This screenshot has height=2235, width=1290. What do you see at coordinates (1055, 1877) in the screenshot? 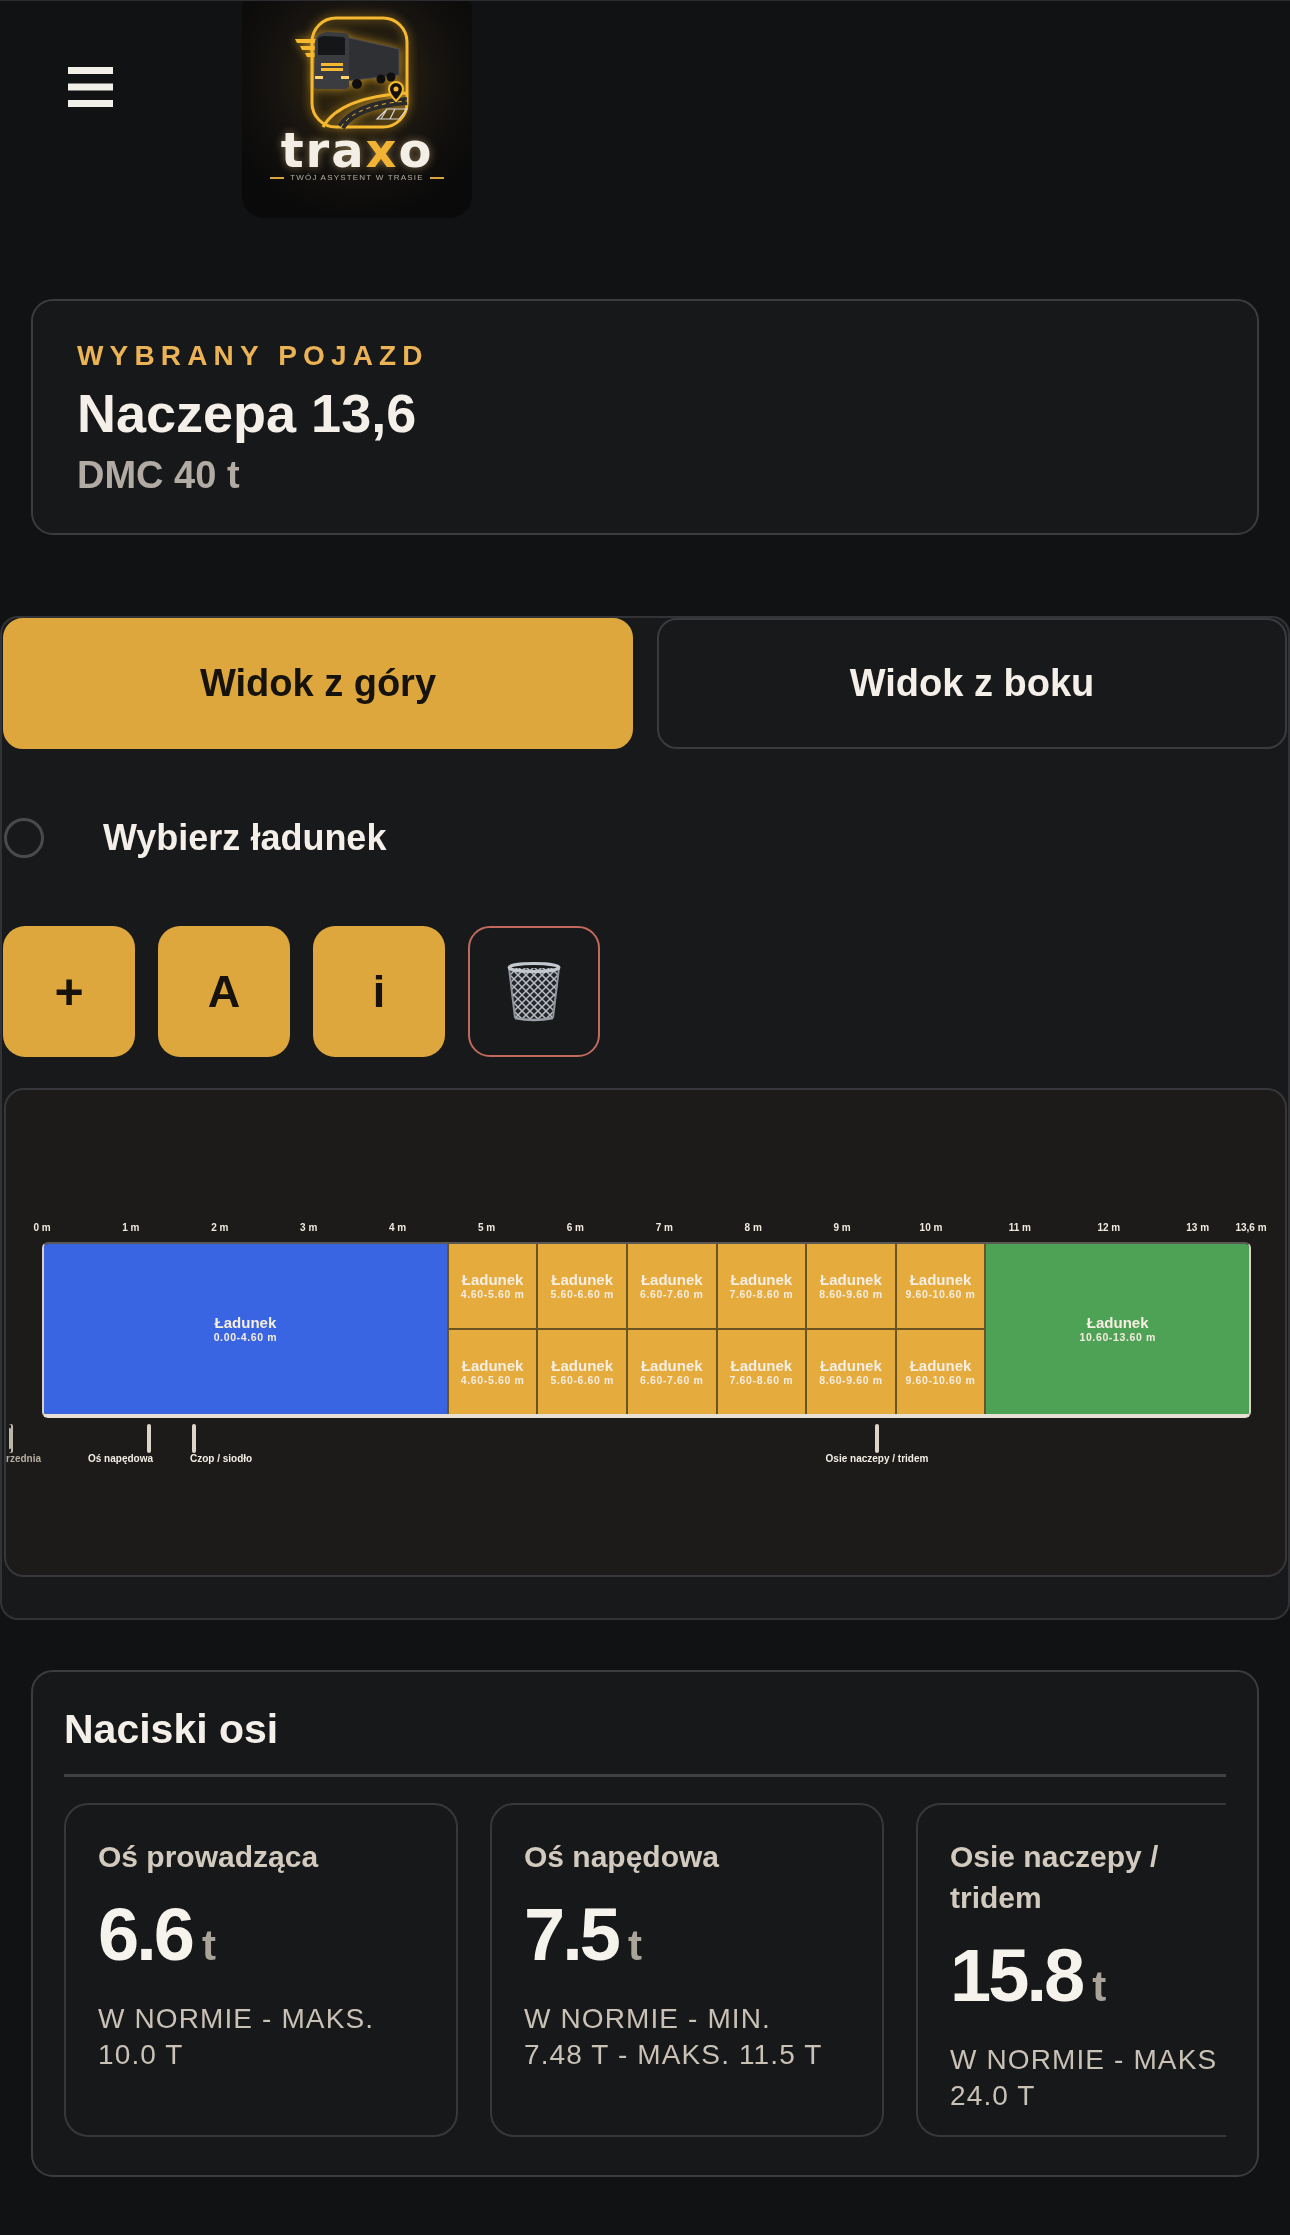
I see `axle-name: Osie naczepy / tridem` at bounding box center [1055, 1877].